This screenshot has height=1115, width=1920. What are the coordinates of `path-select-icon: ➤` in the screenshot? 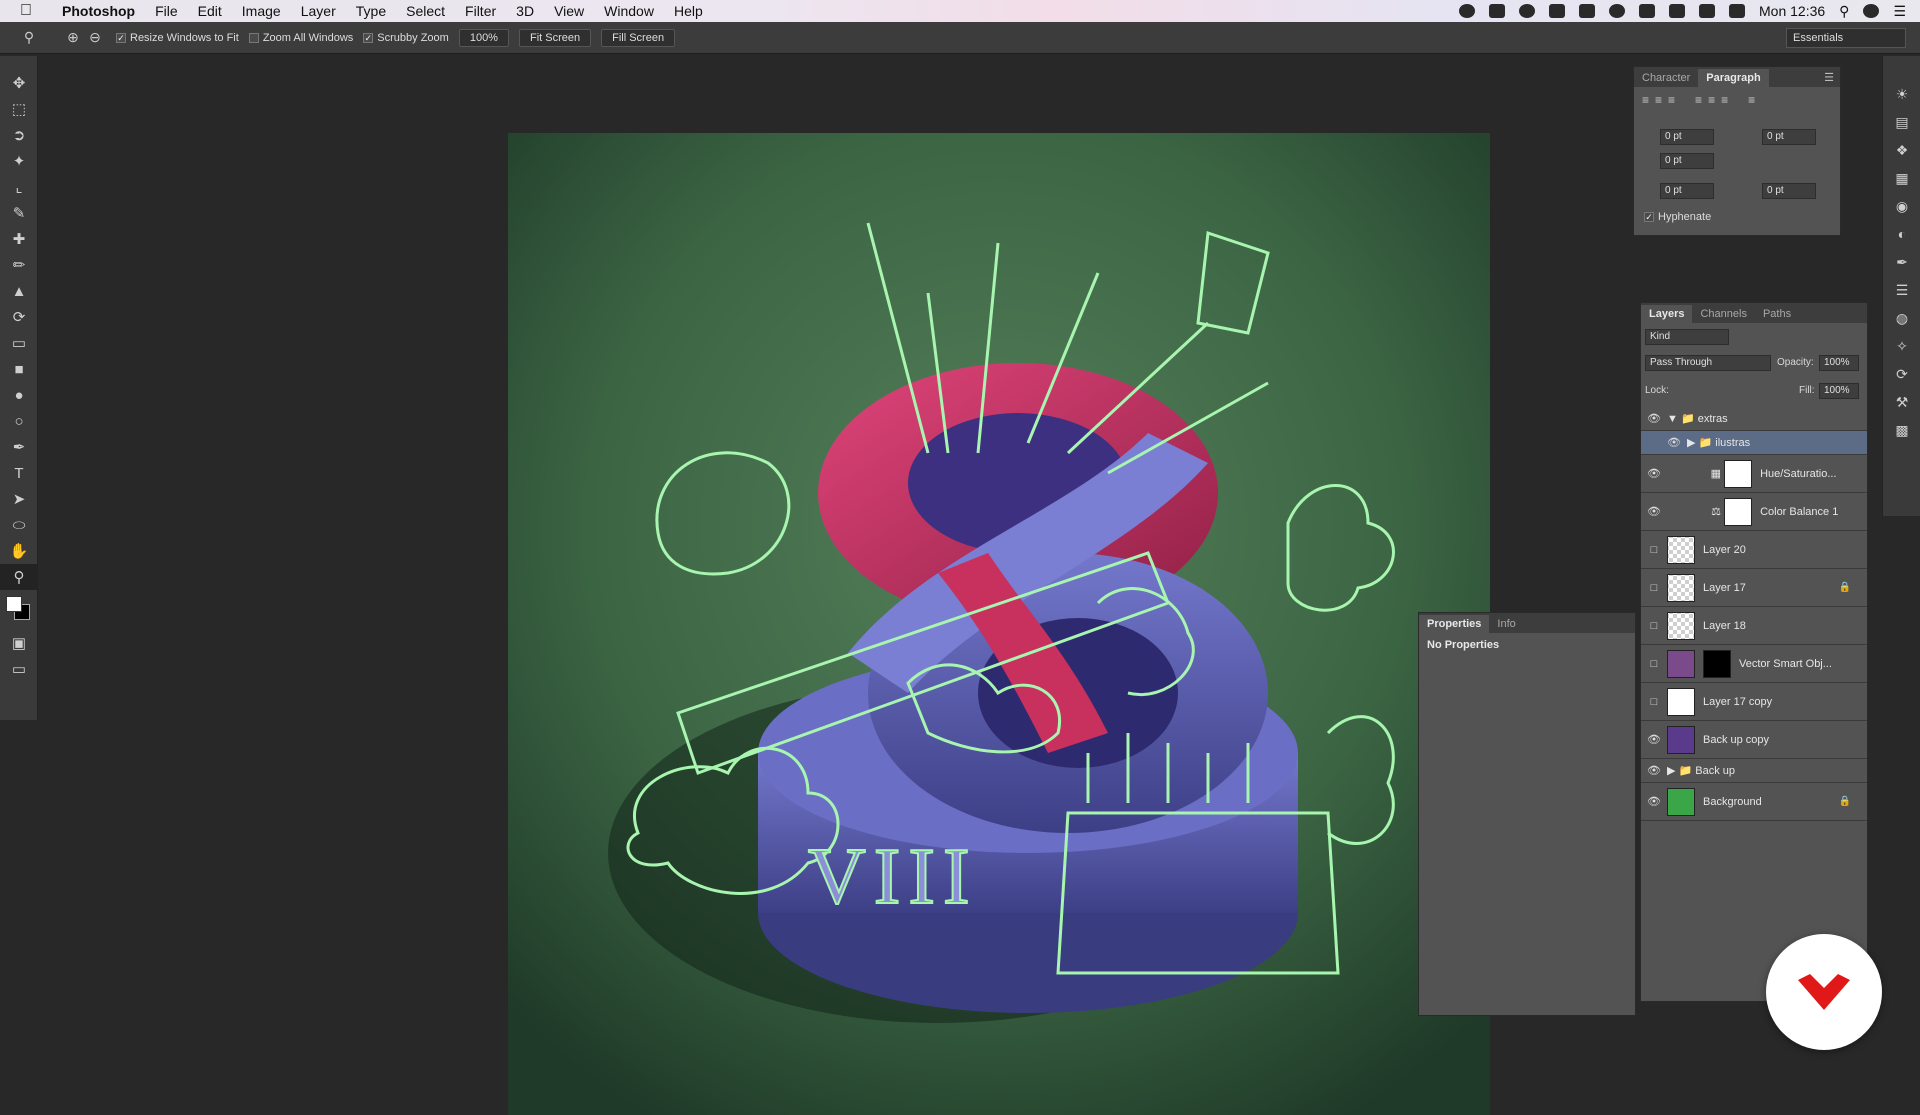 It's located at (19, 499).